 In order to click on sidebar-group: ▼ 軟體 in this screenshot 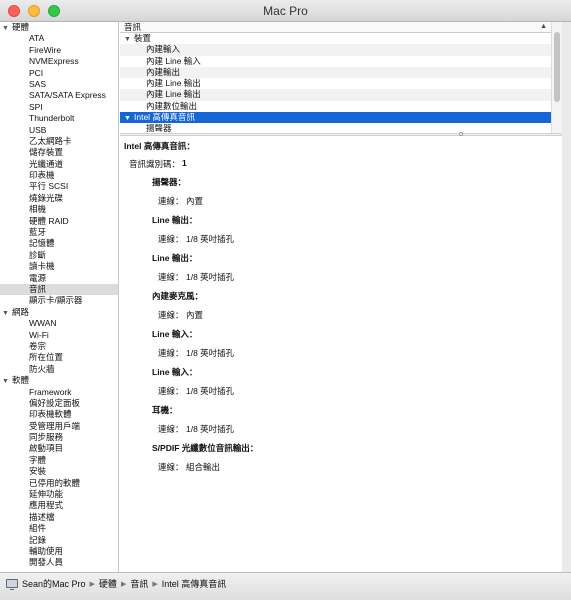, I will do `click(59, 380)`.